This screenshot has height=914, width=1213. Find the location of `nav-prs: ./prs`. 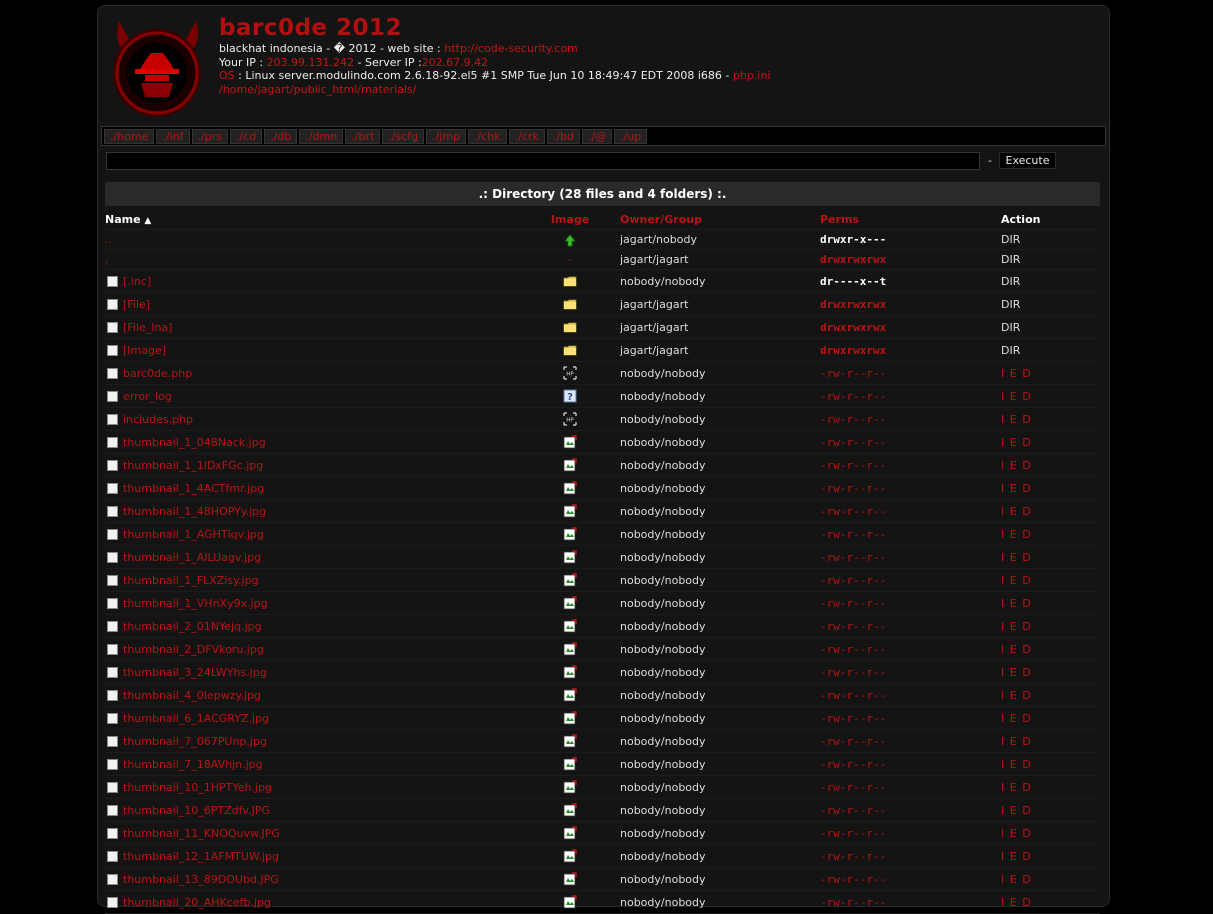

nav-prs: ./prs is located at coordinates (209, 136).